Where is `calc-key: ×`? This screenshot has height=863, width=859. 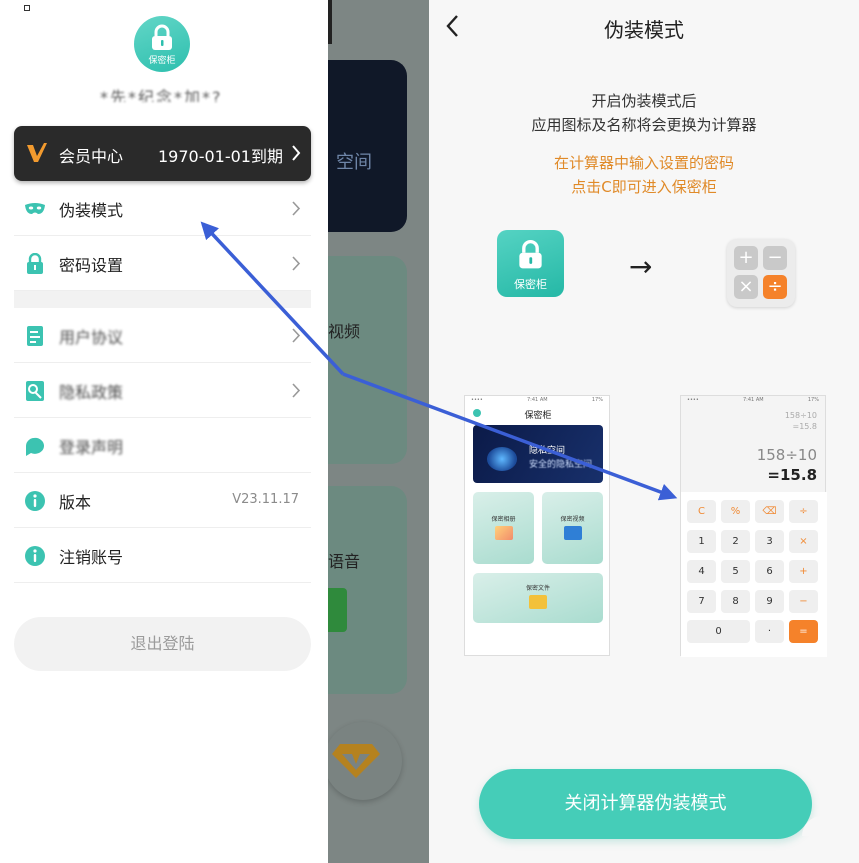
calc-key: × is located at coordinates (803, 541).